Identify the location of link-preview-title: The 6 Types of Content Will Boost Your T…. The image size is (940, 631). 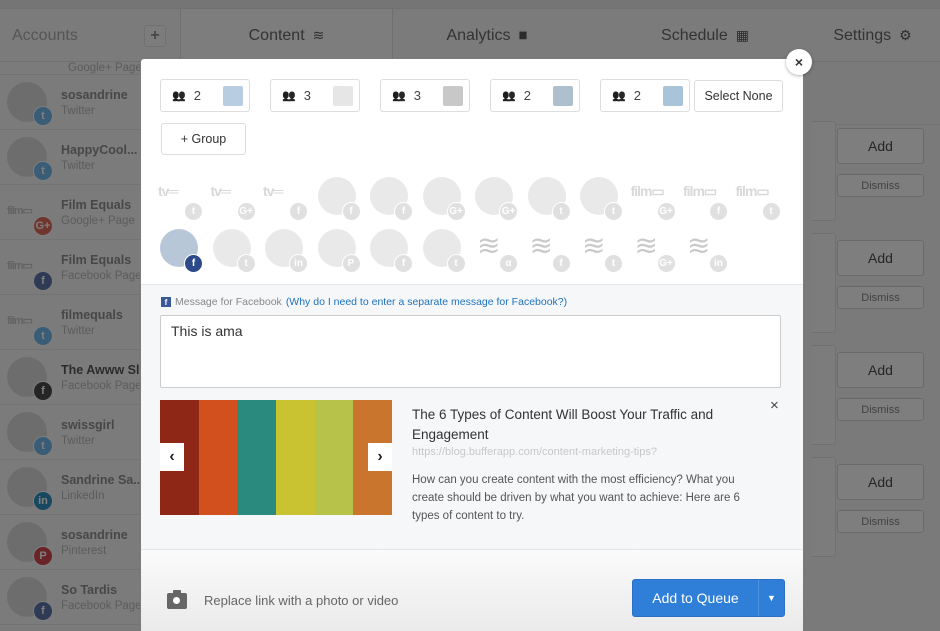
(563, 424).